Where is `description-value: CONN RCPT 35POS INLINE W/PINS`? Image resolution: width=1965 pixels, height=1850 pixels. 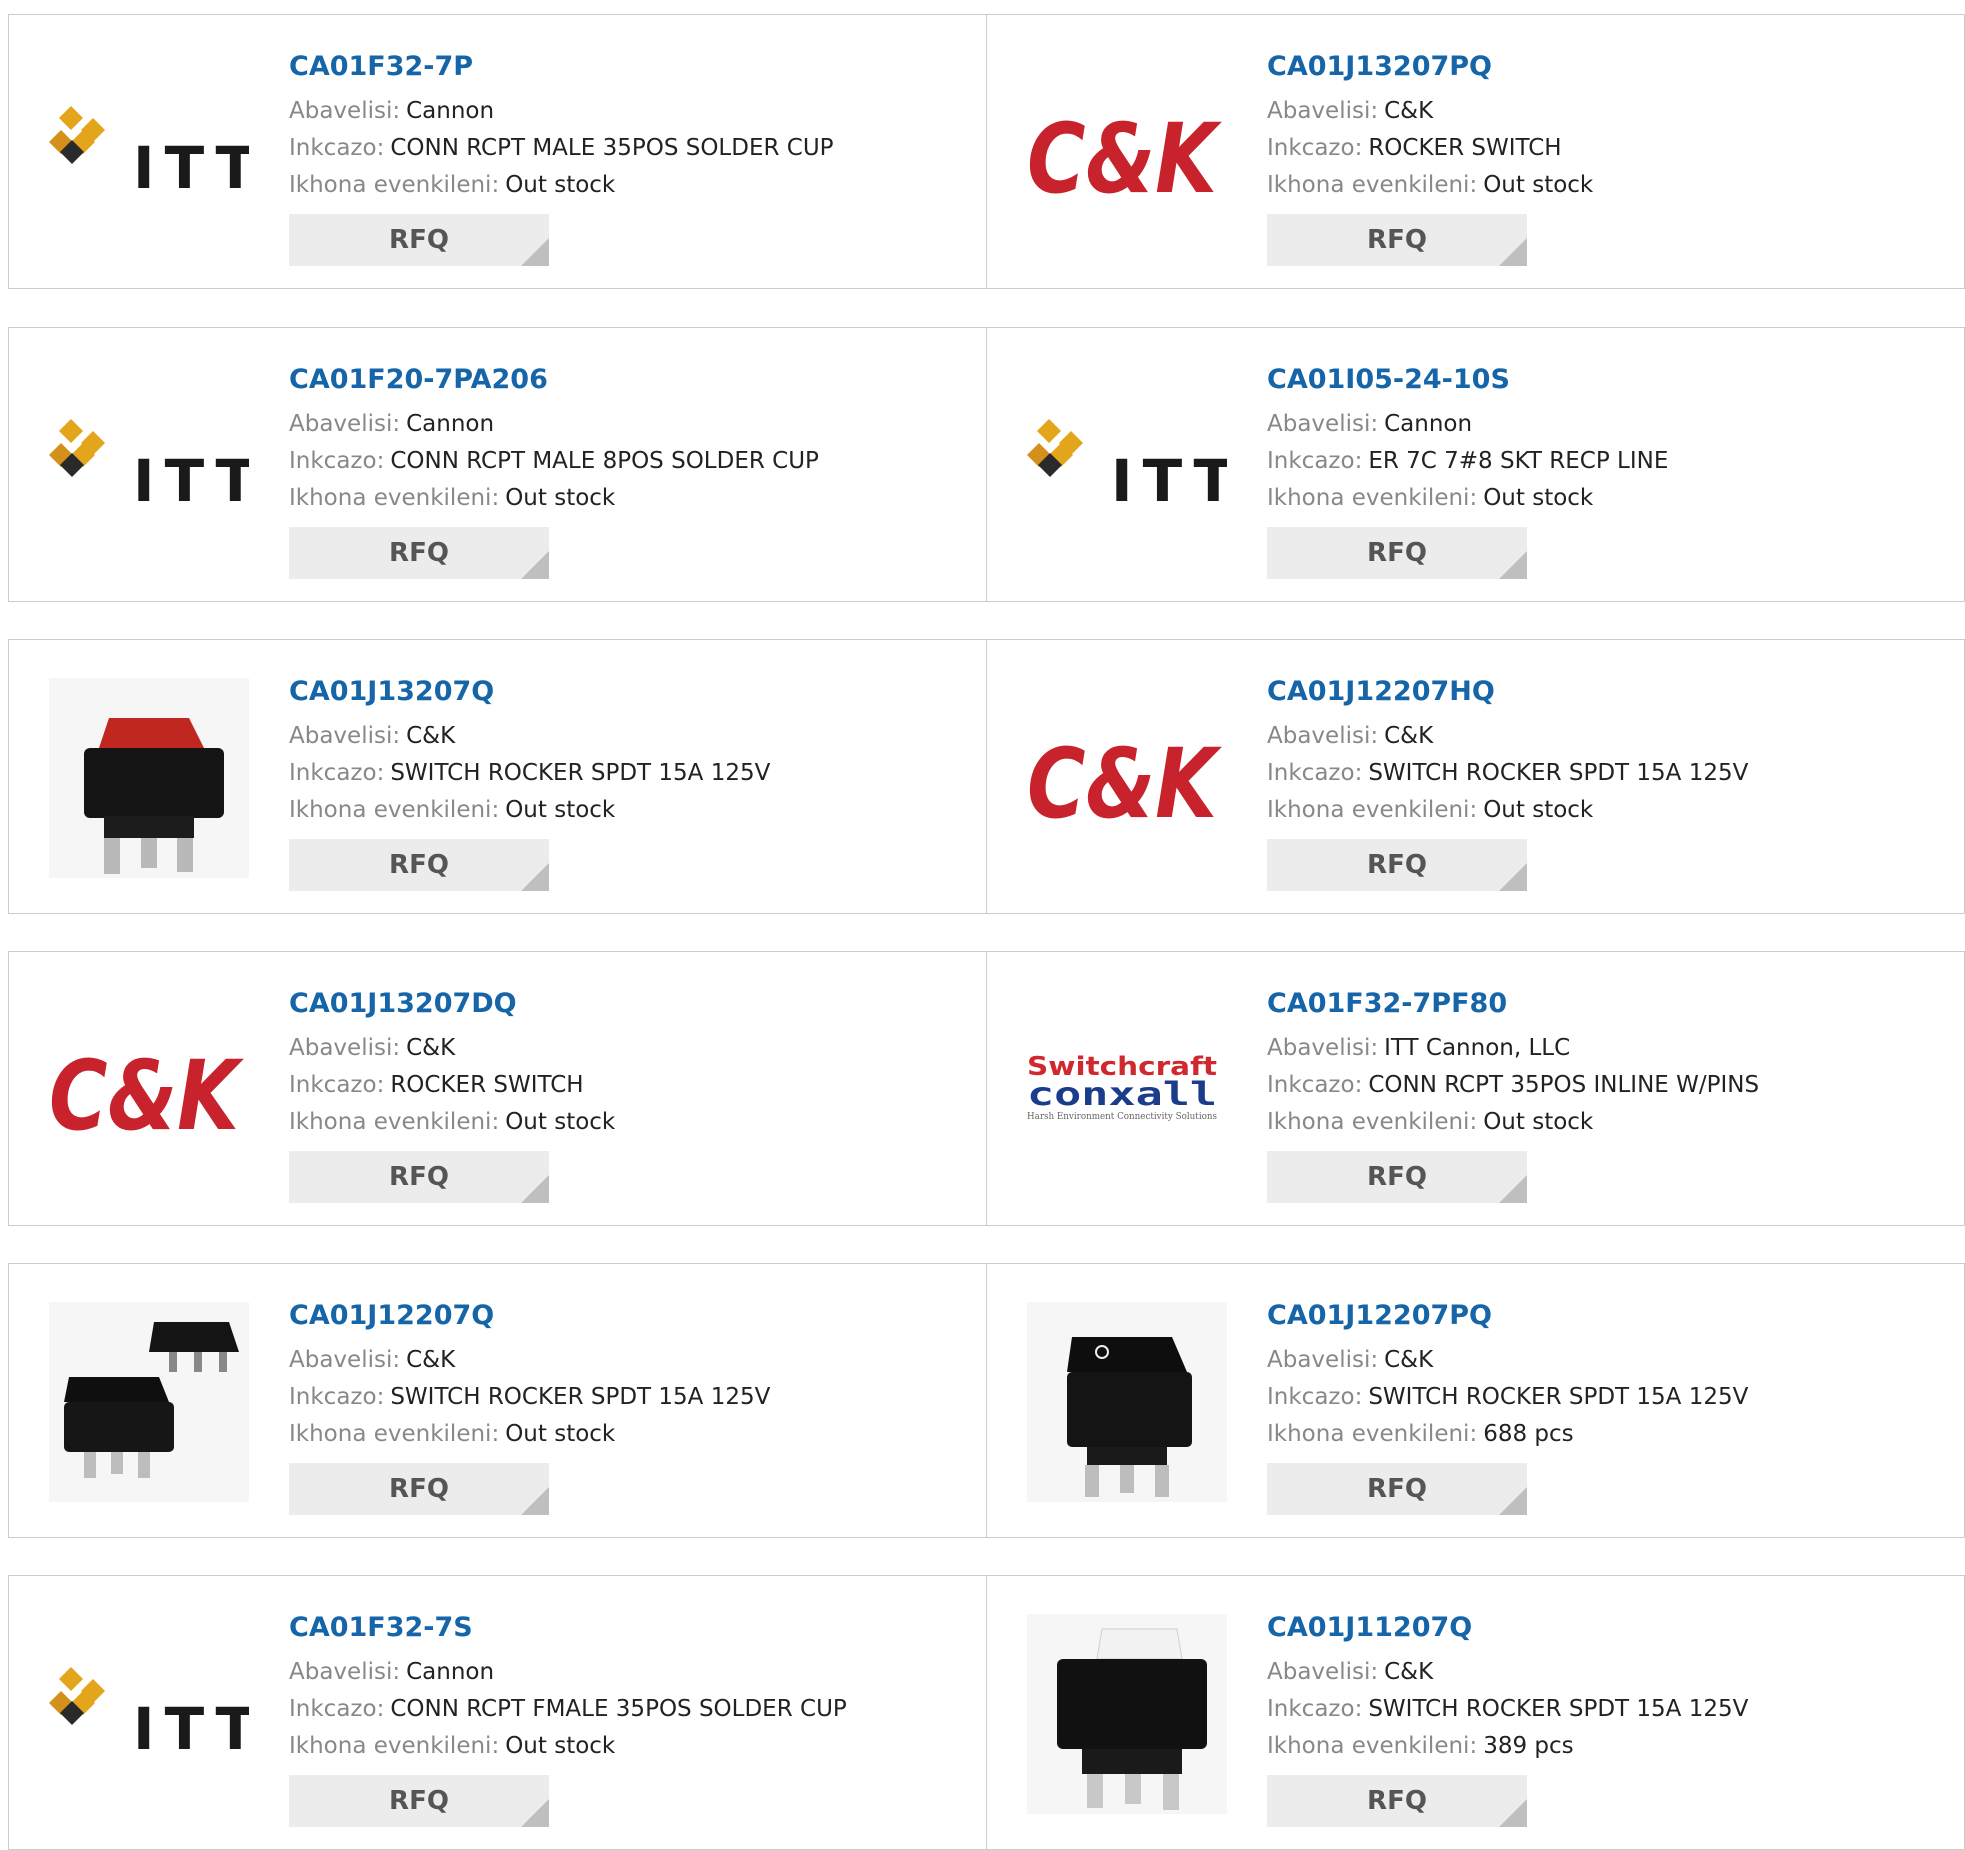
description-value: CONN RCPT 35POS INLINE W/PINS is located at coordinates (1564, 1085).